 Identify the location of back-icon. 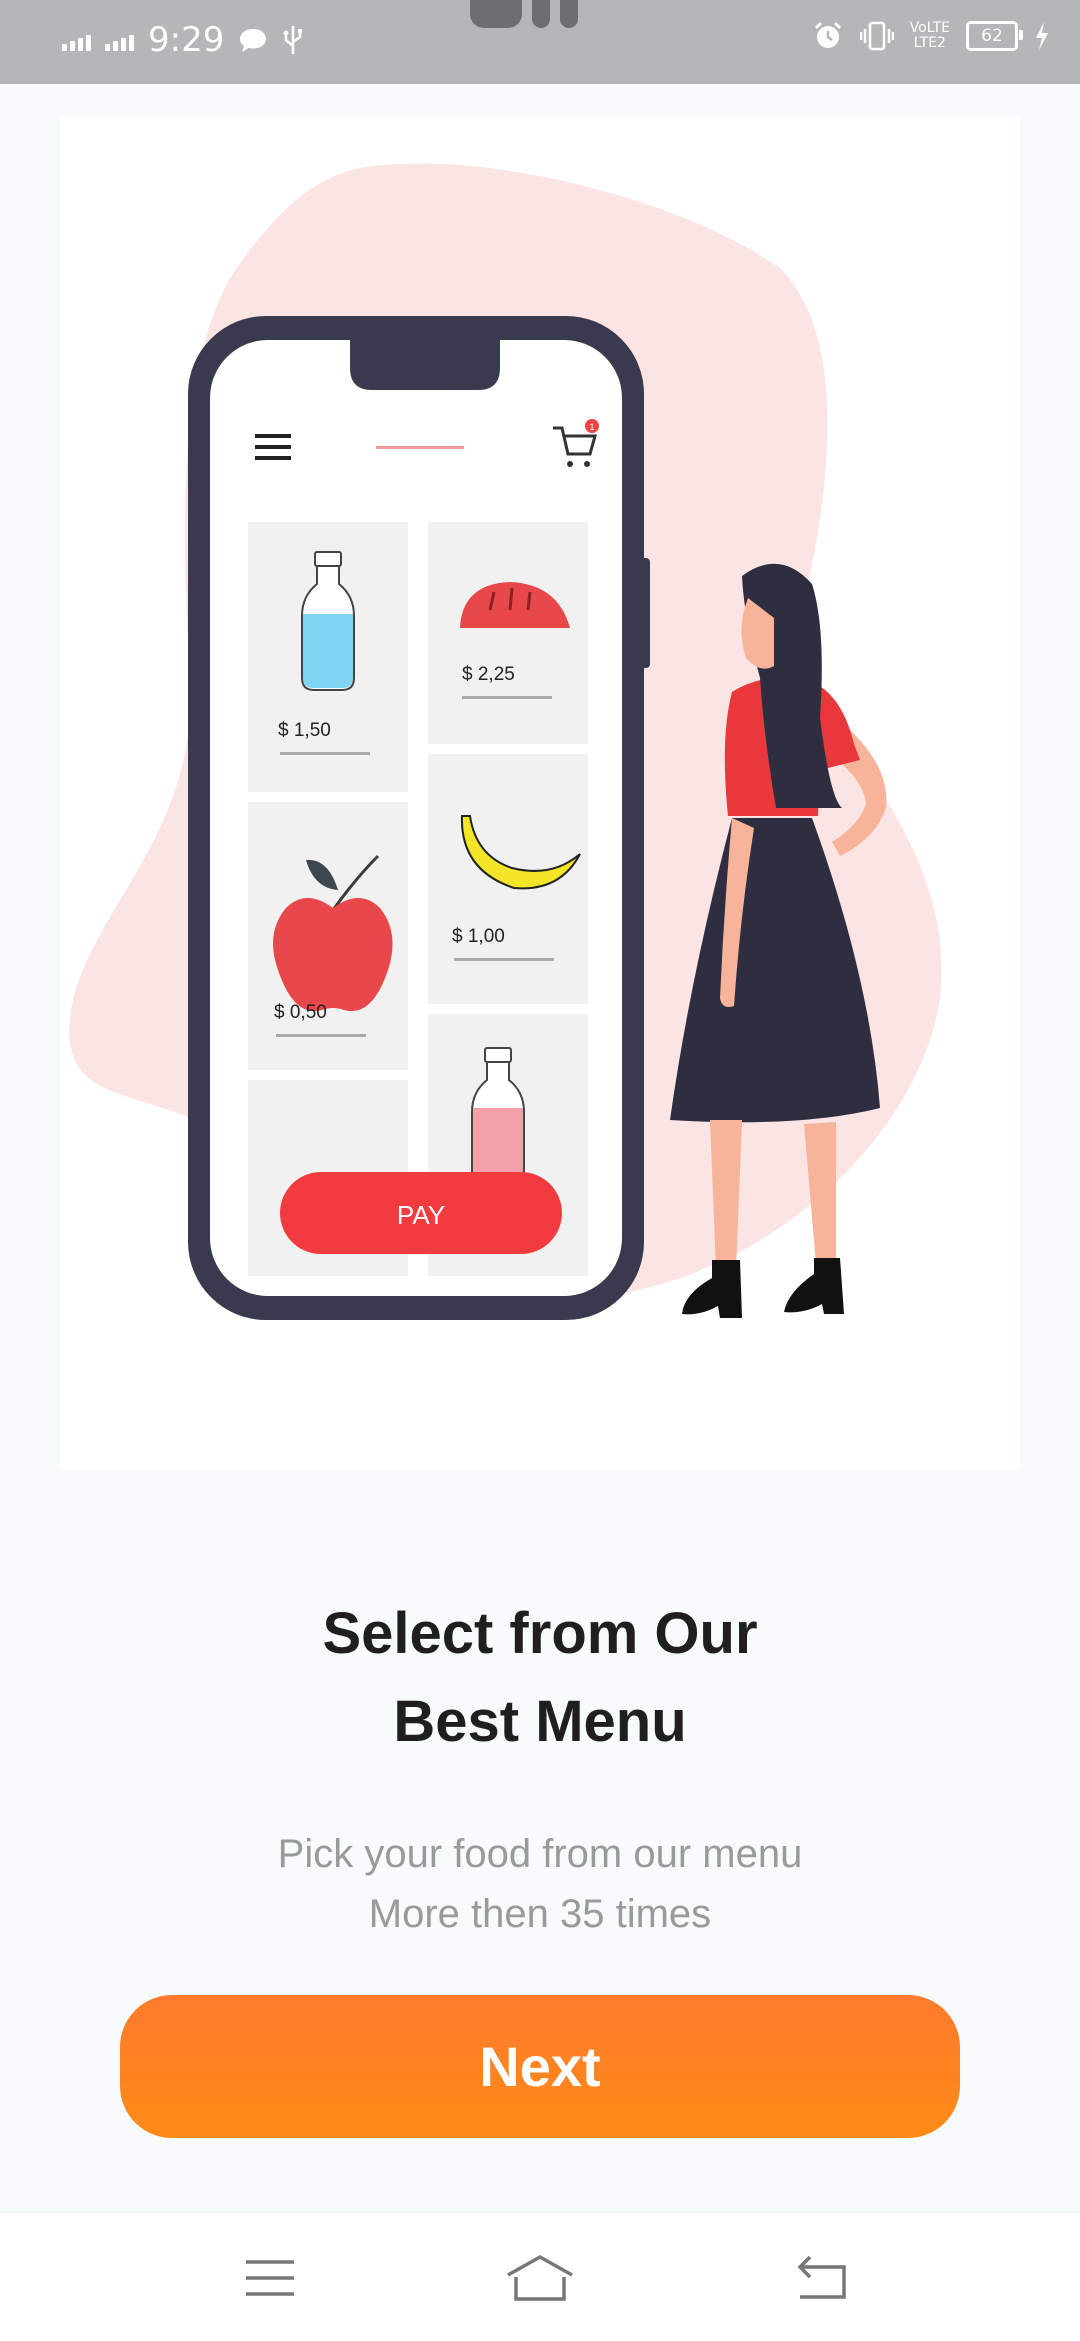
(824, 2278).